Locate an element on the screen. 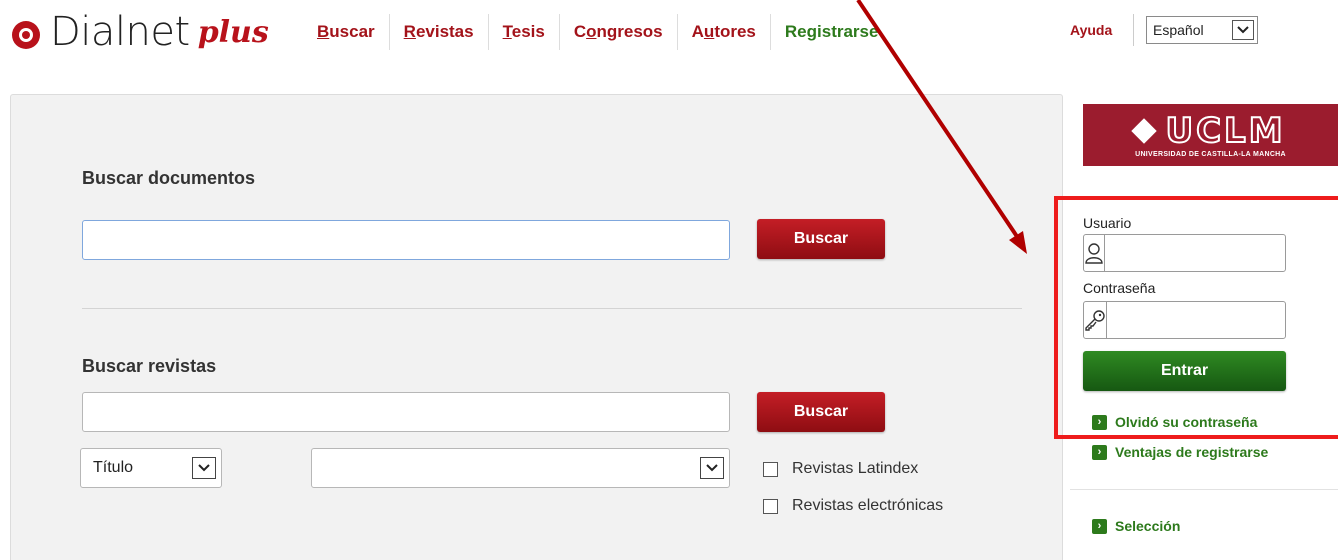 This screenshot has width=1338, height=560. selection-link: › Selección is located at coordinates (1136, 526).